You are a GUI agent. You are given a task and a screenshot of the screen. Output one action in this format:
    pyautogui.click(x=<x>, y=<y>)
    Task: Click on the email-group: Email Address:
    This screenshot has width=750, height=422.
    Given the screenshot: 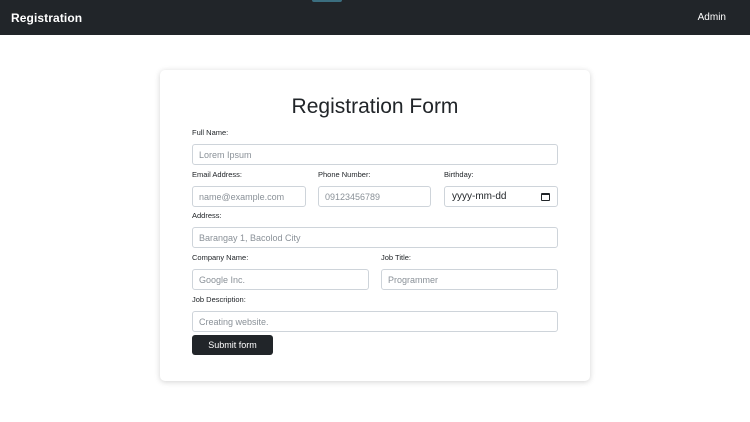 What is the action you would take?
    pyautogui.click(x=249, y=188)
    